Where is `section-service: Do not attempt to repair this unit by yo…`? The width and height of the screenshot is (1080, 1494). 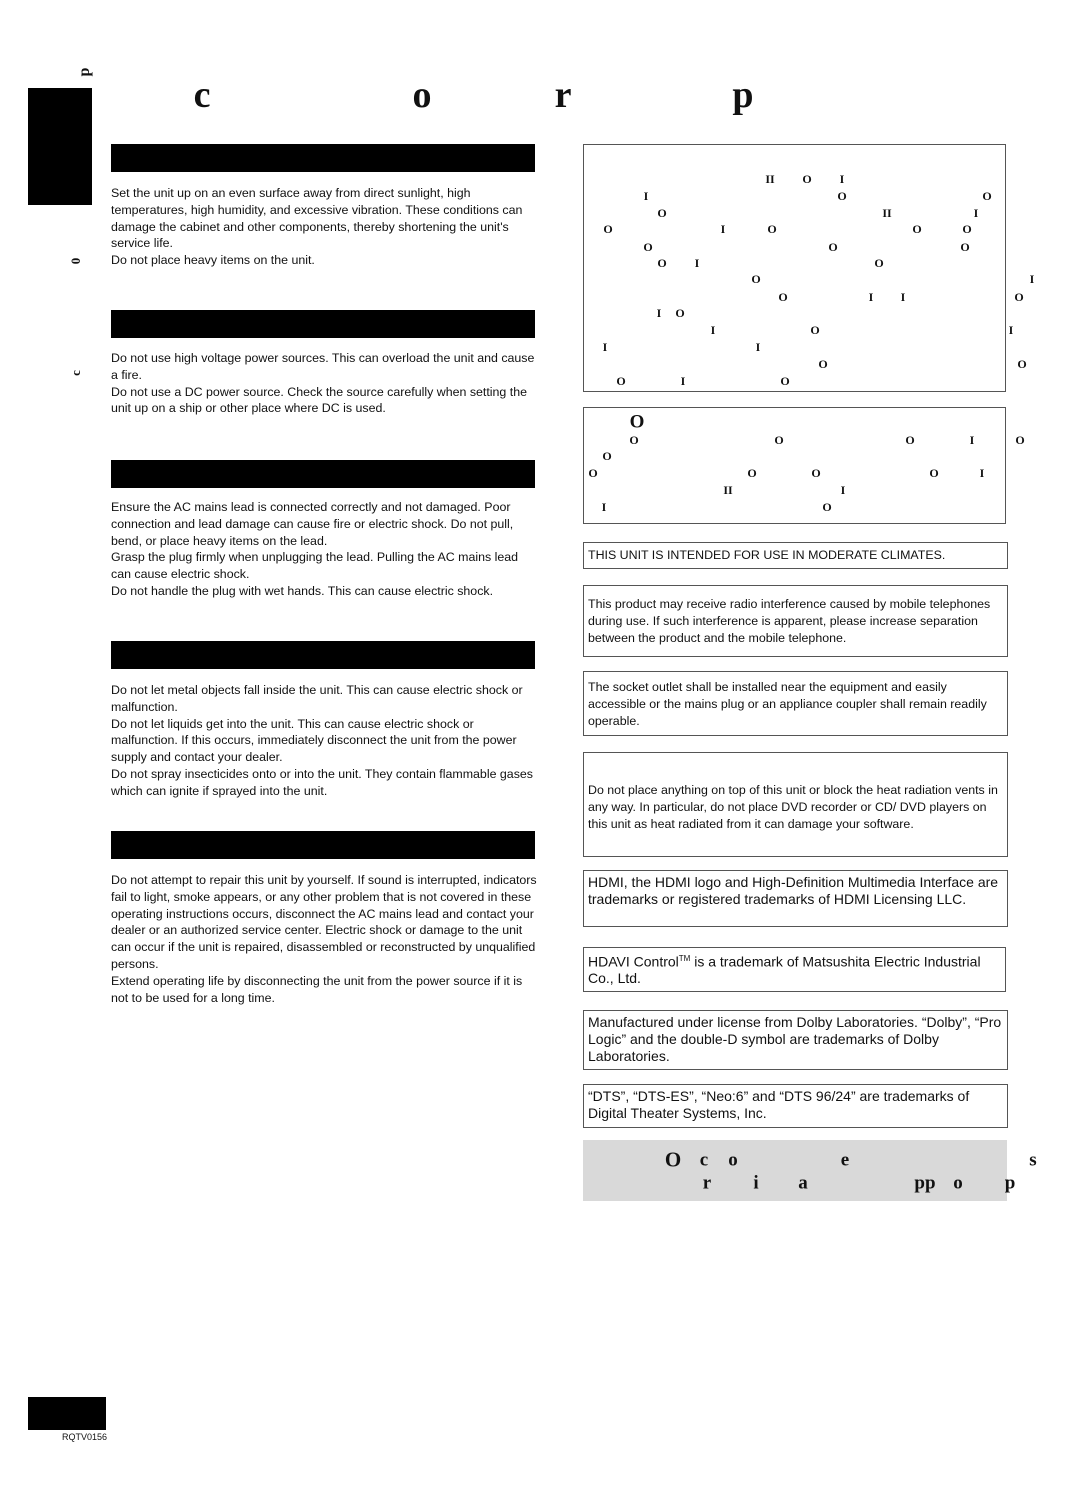
section-service: Do not attempt to repair this unit by yo… is located at coordinates (324, 939).